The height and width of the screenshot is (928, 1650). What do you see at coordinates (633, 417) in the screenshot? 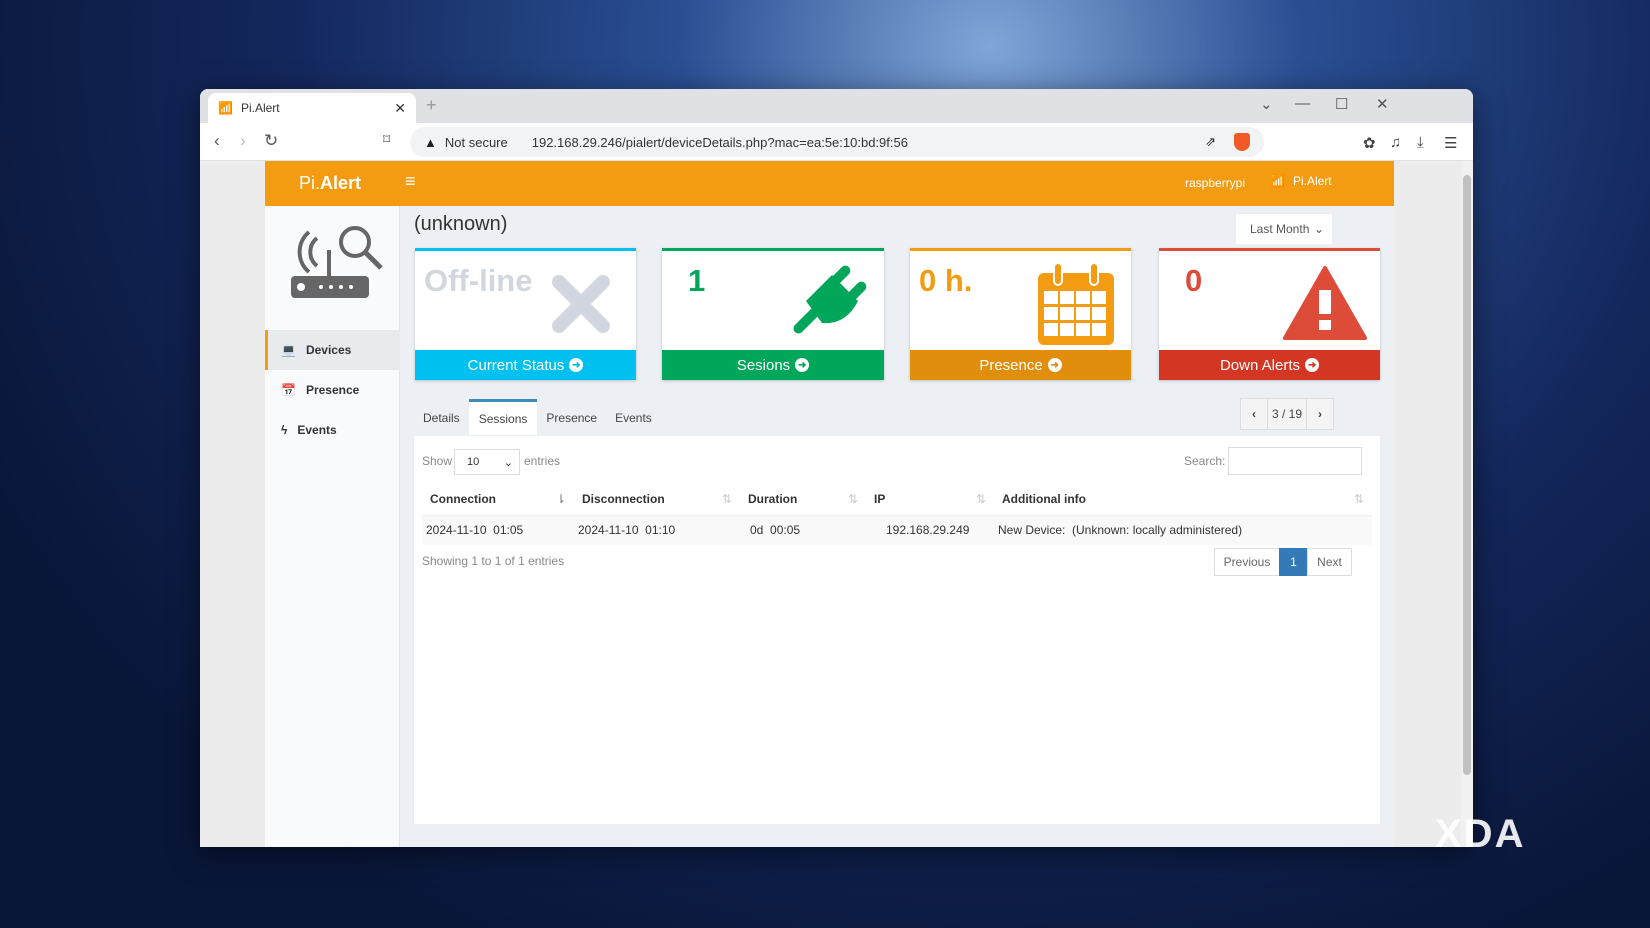
I see `tab-events: Events` at bounding box center [633, 417].